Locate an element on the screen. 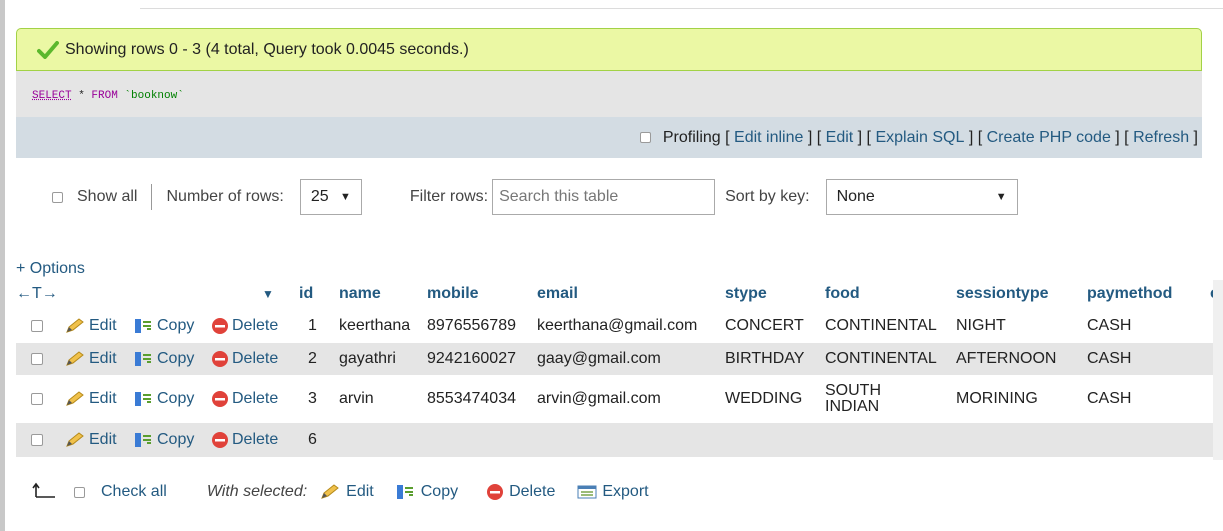  cell-food: SOUTH INDIAN is located at coordinates (853, 399).